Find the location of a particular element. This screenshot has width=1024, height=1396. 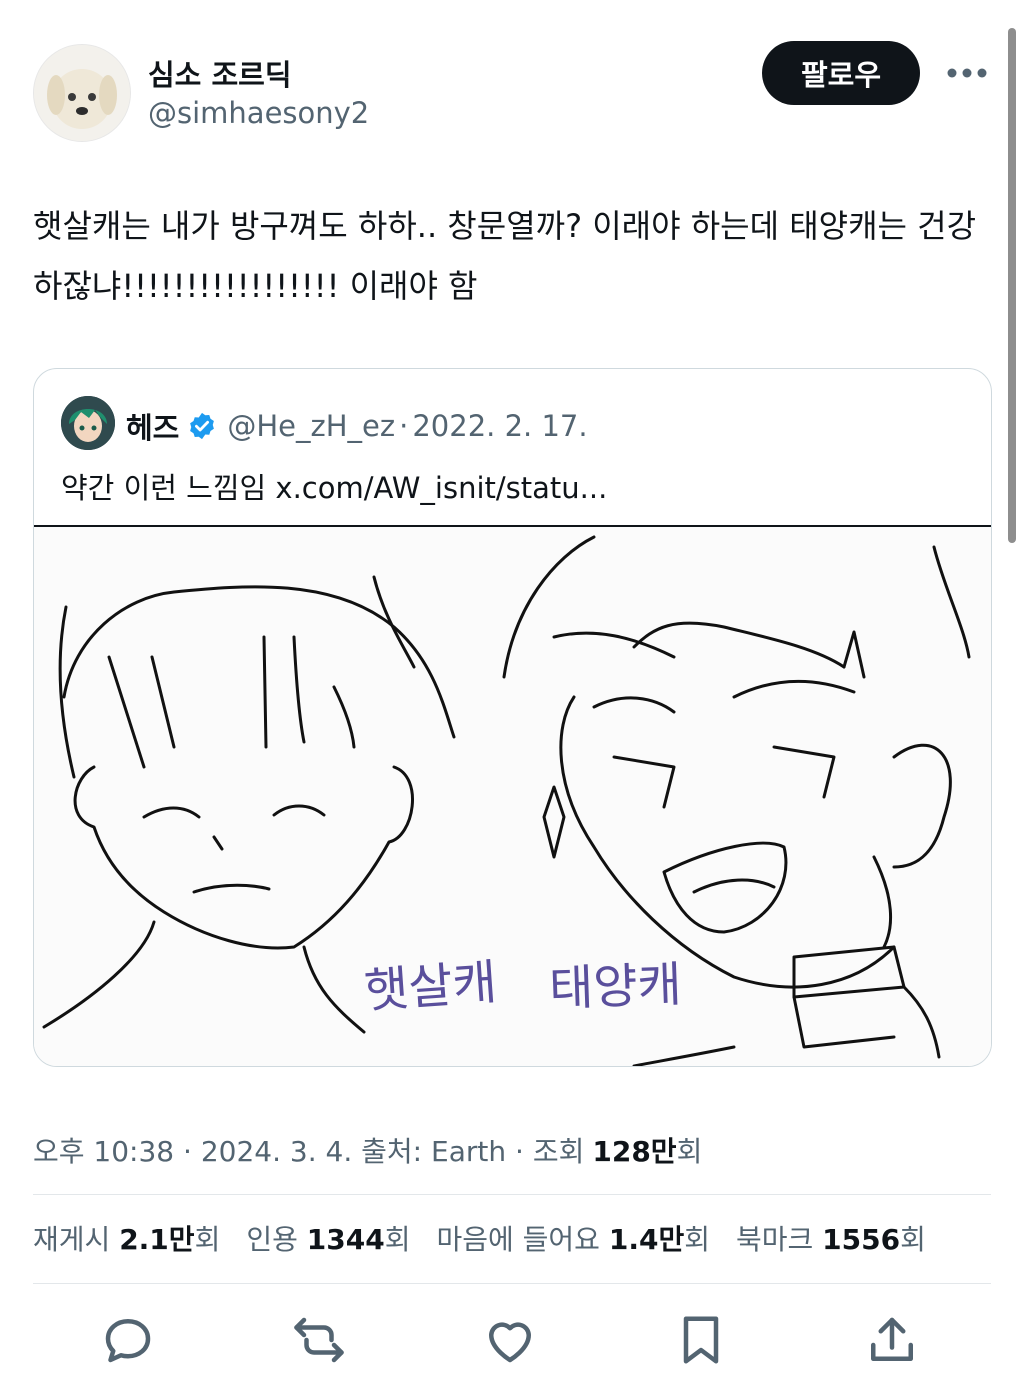

likes-suffix: 회 is located at coordinates (697, 1239).